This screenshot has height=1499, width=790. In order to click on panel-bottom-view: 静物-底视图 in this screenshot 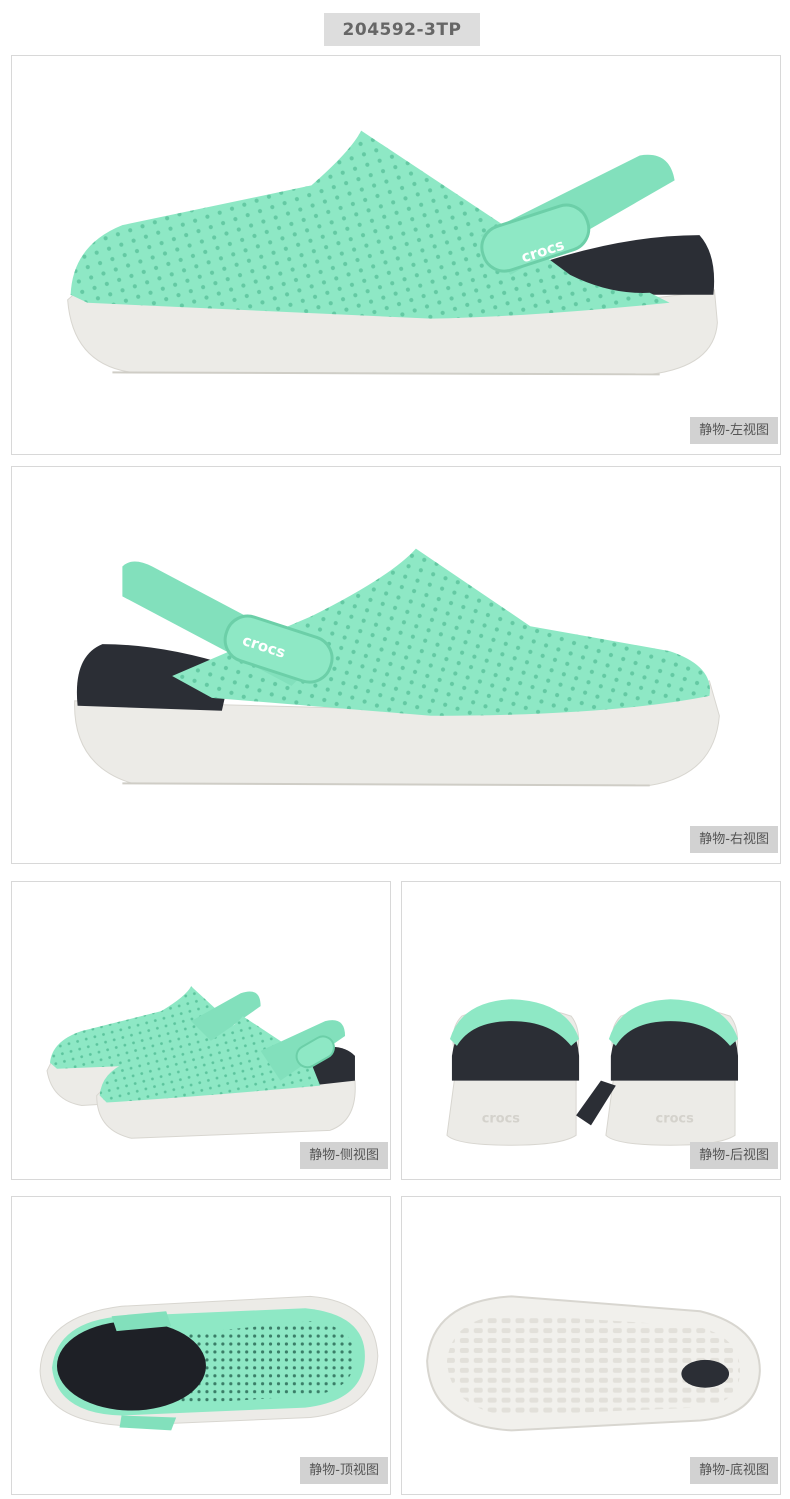, I will do `click(591, 1345)`.